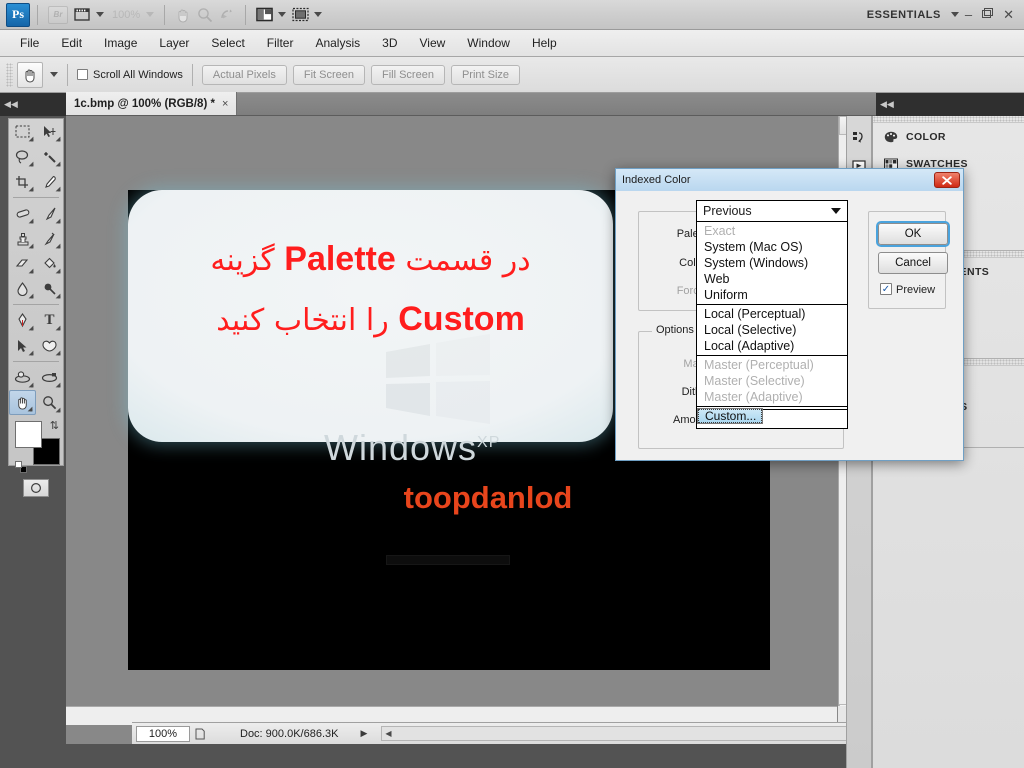 The image size is (1024, 768). I want to click on history-brush-tool, so click(49, 238).